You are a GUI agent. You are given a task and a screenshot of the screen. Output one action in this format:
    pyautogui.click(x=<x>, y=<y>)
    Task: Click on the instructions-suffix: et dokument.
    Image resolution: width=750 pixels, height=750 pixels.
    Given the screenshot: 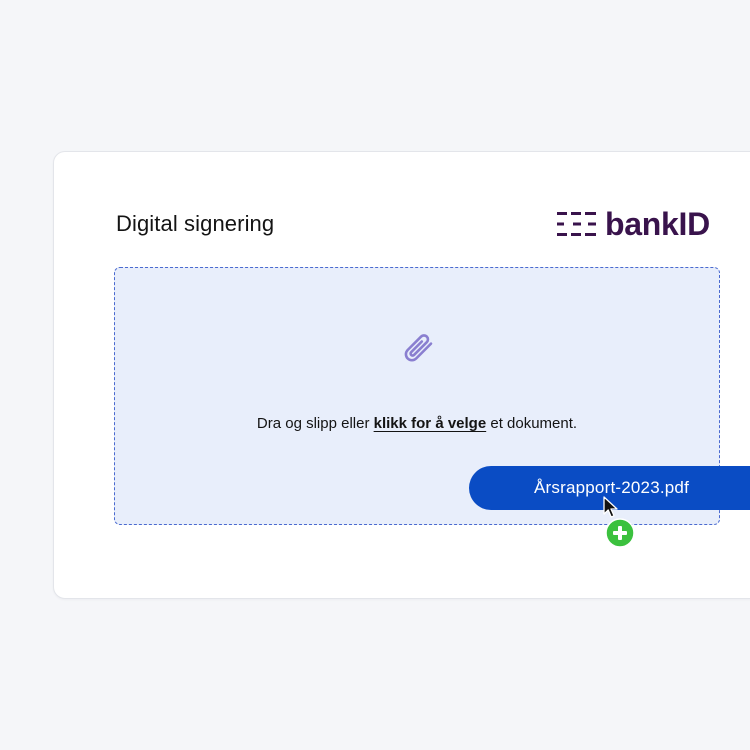 What is the action you would take?
    pyautogui.click(x=532, y=423)
    